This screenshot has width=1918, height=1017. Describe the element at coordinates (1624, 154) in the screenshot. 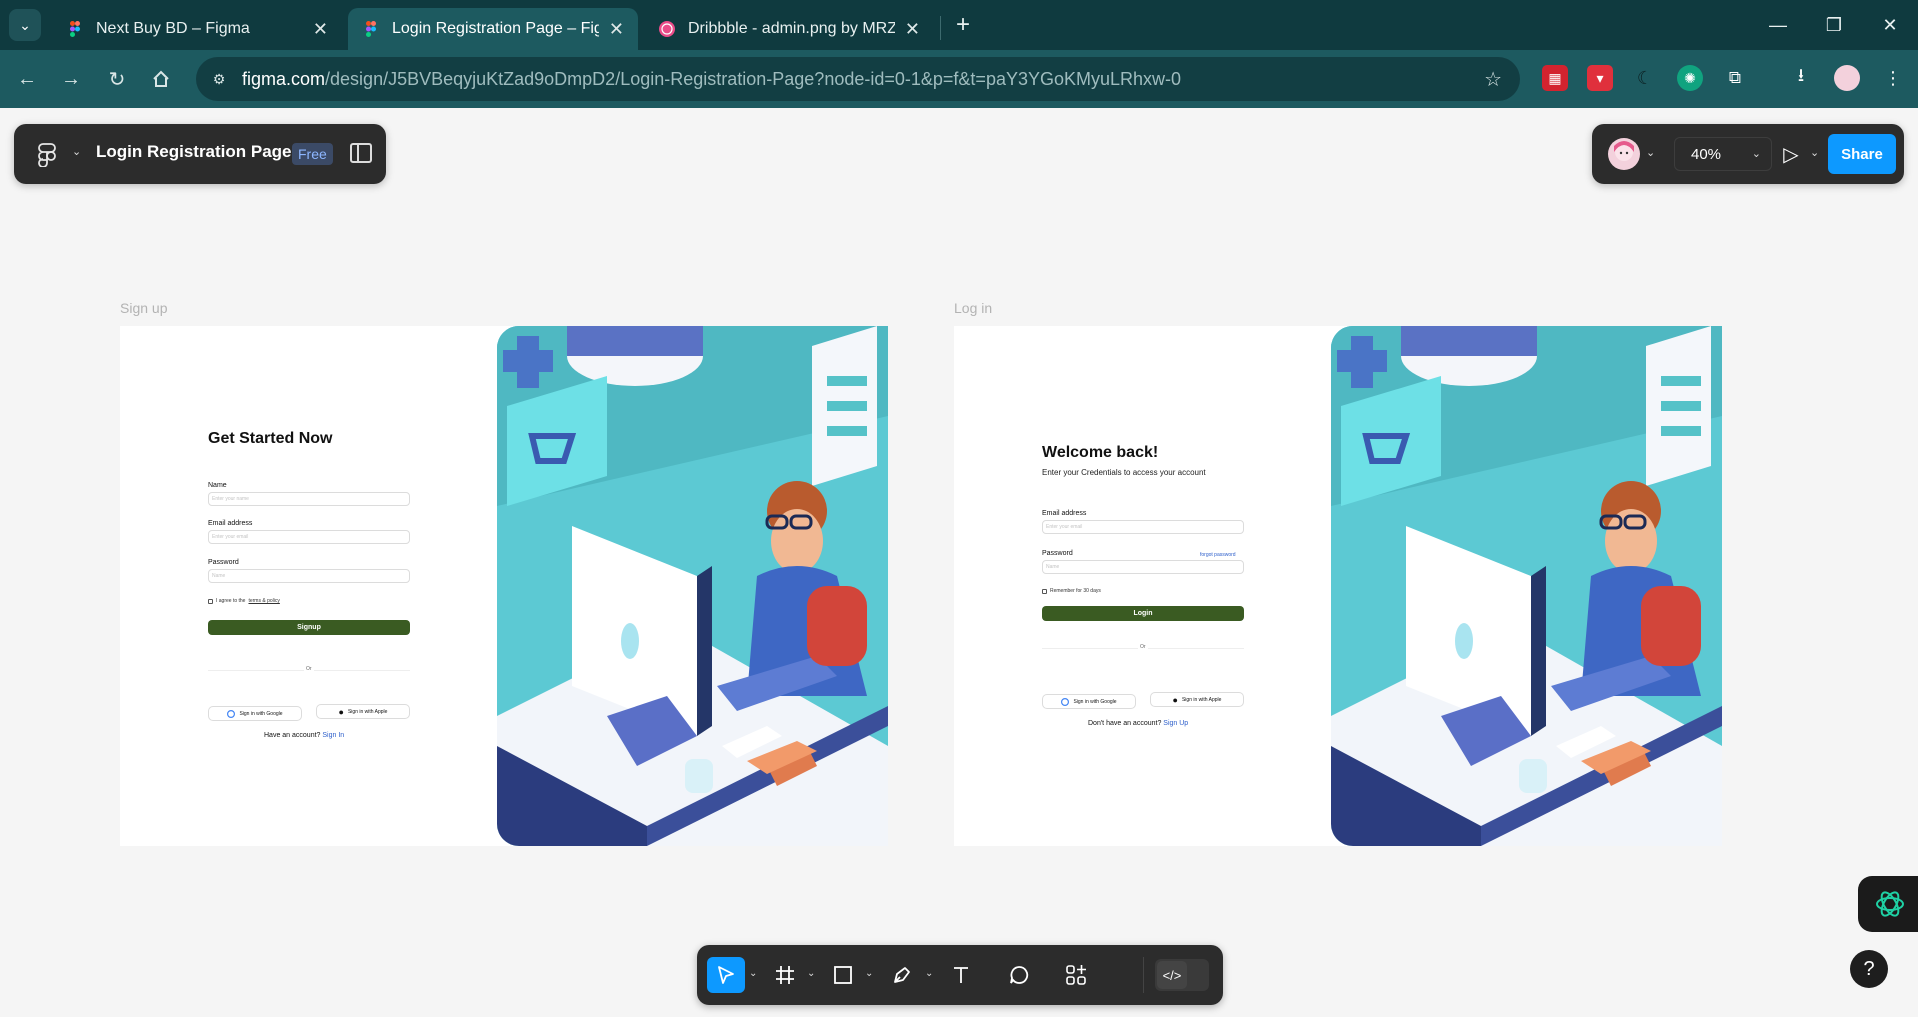

I see `avatar` at that location.